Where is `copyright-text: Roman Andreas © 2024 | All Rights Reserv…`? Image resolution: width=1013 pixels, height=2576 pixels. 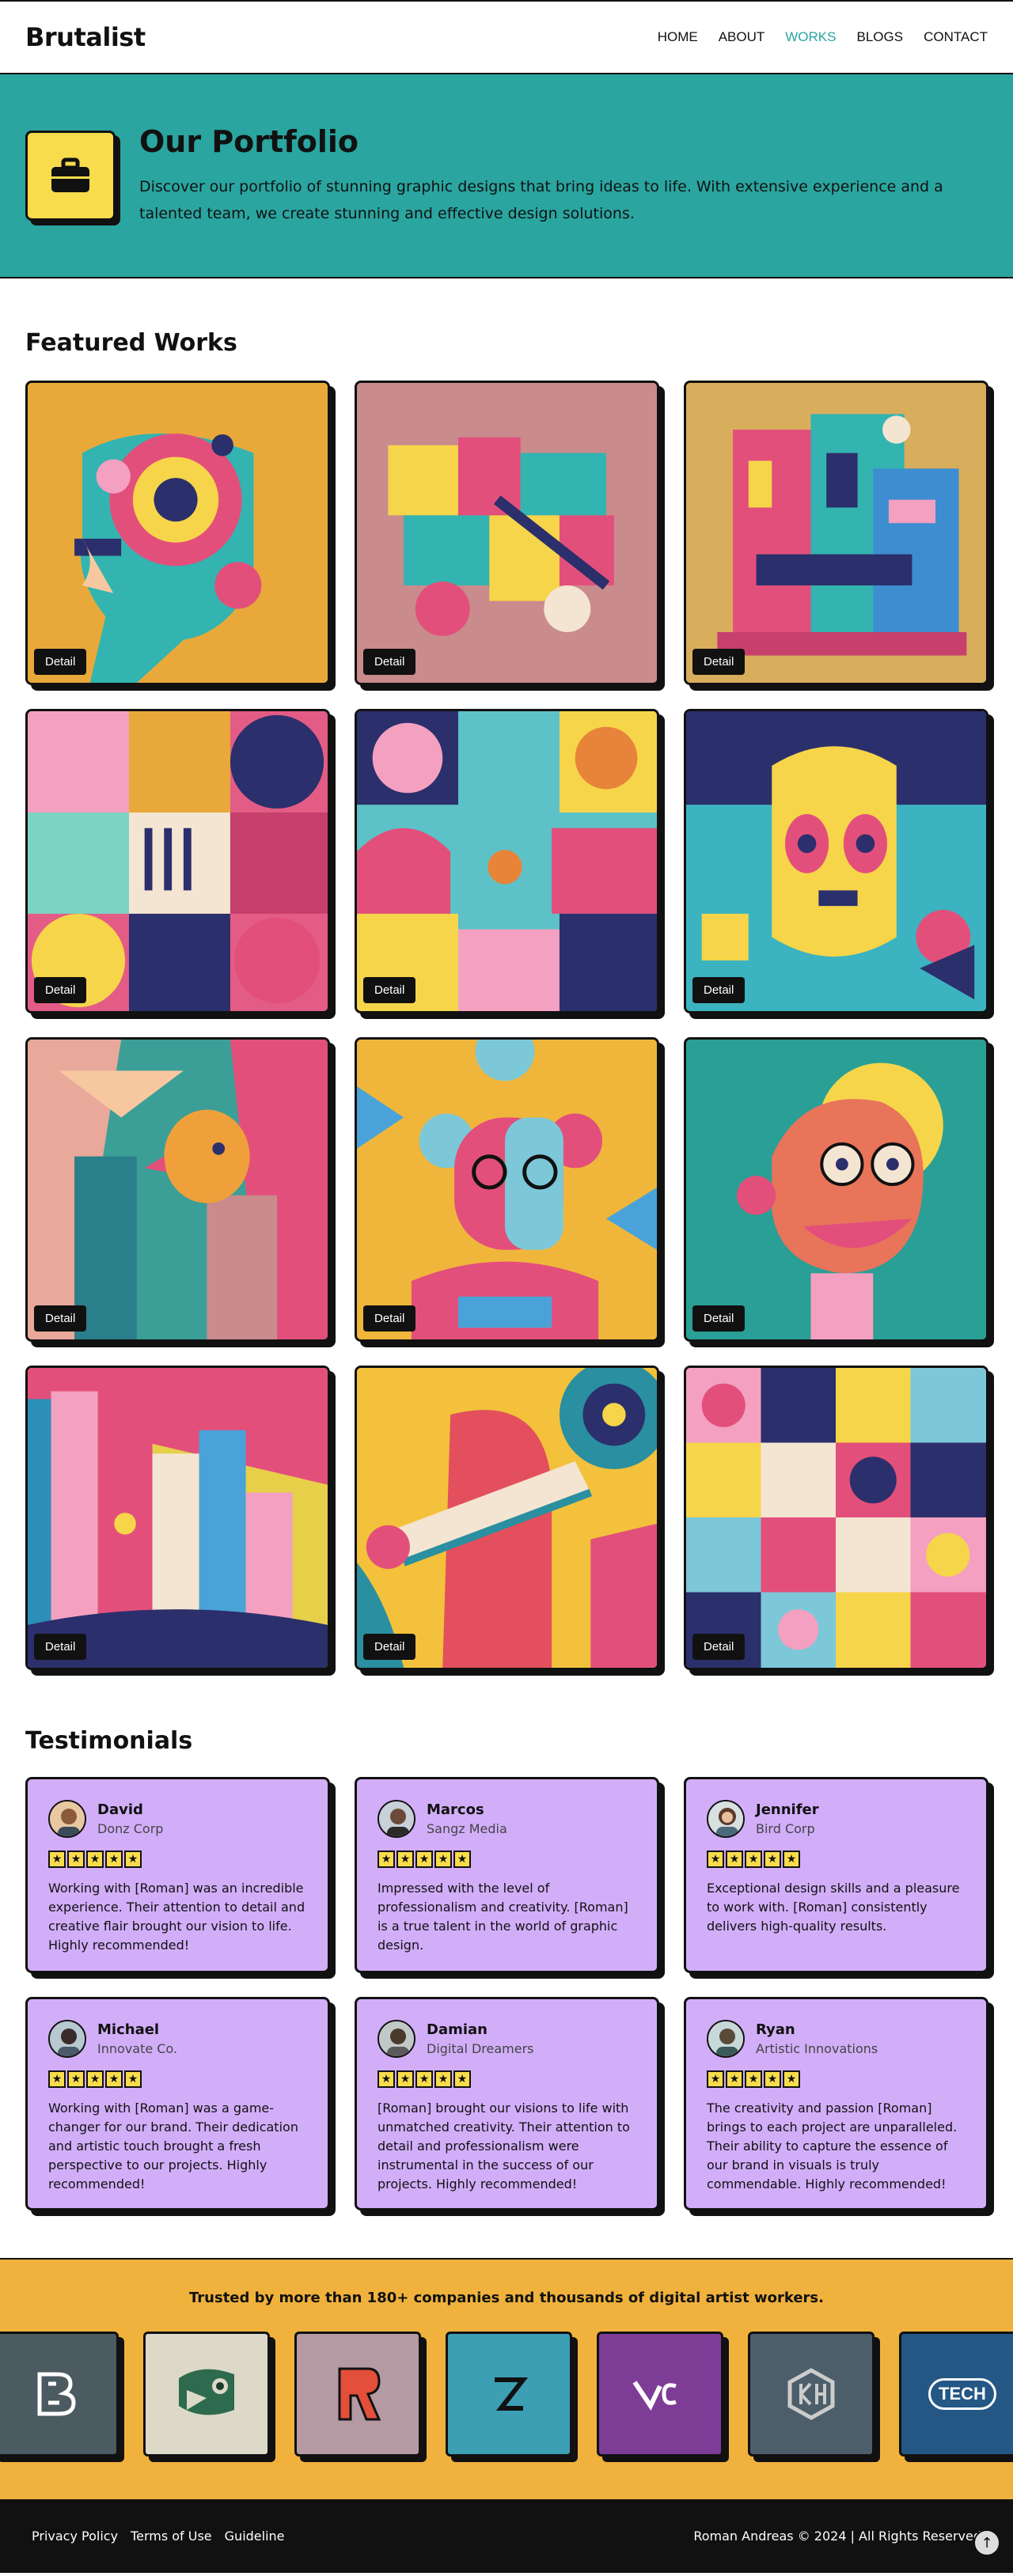
copyright-text: Roman Andreas © 2024 | All Rights Reserv… is located at coordinates (837, 2536).